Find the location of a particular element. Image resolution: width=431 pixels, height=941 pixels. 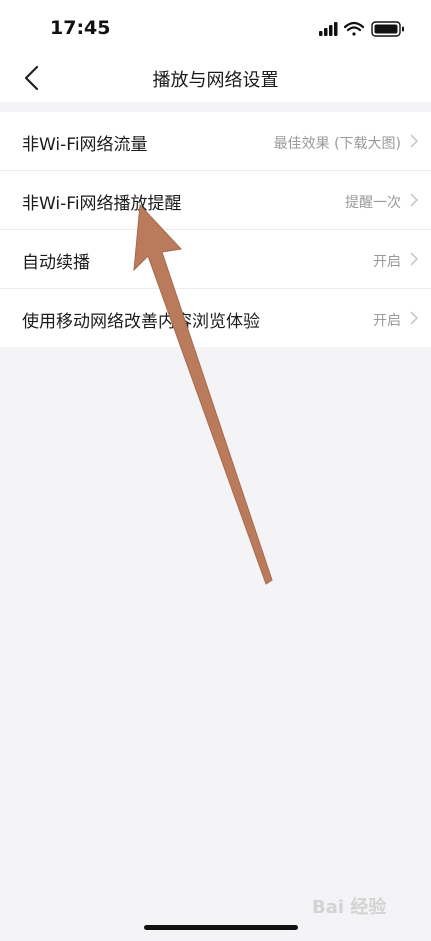

status-icons is located at coordinates (361, 29).